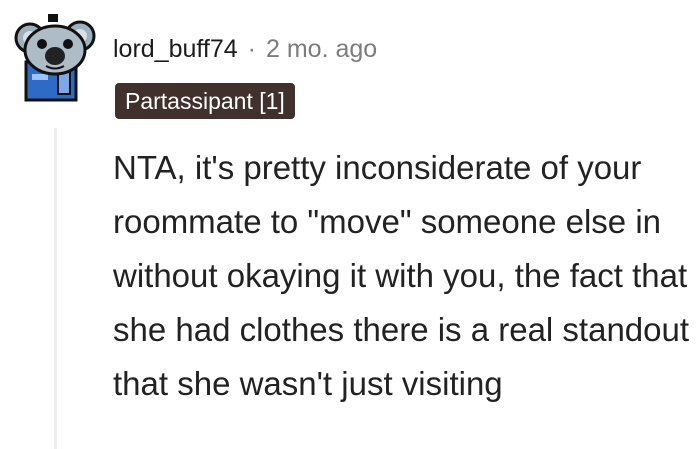 The width and height of the screenshot is (700, 449). I want to click on koala-snoo-avatar-icon, so click(55, 58).